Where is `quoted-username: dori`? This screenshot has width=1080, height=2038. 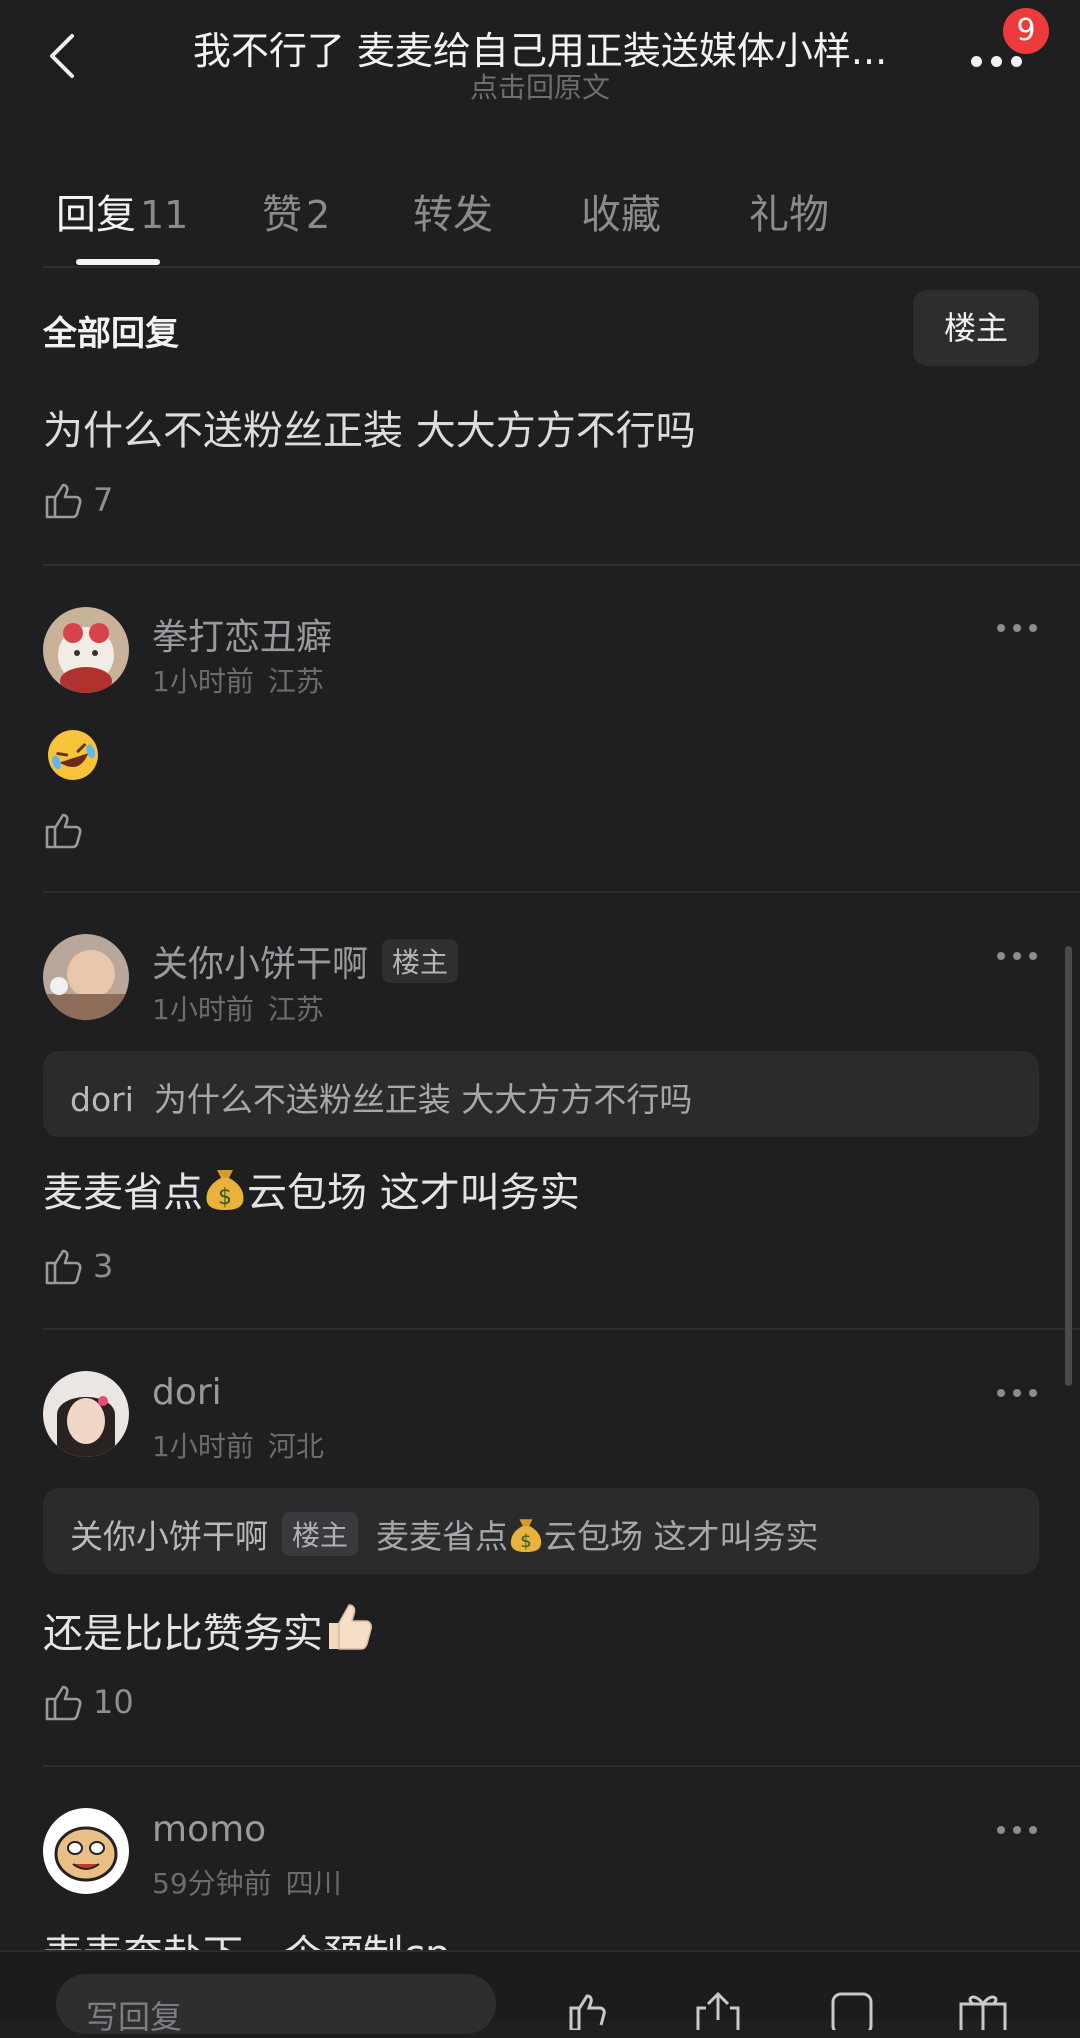 quoted-username: dori is located at coordinates (102, 1099).